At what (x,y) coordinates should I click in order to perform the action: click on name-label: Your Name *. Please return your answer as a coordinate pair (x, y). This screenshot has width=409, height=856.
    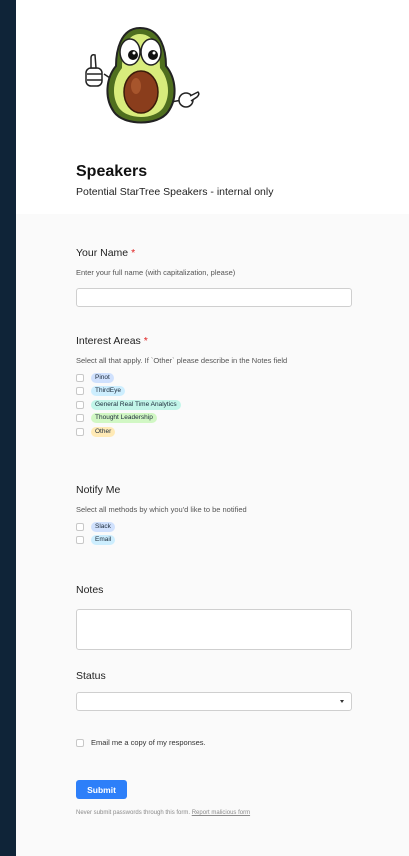
    Looking at the image, I should click on (214, 253).